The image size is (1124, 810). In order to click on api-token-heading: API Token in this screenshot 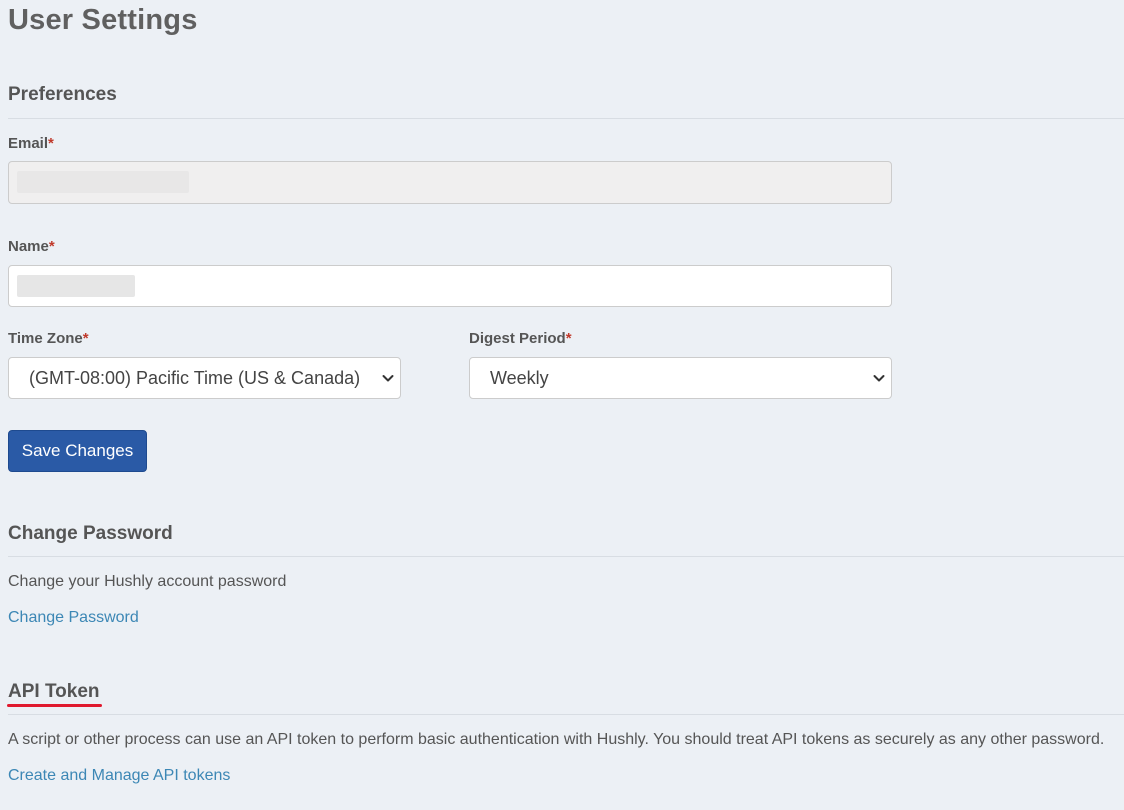, I will do `click(54, 691)`.